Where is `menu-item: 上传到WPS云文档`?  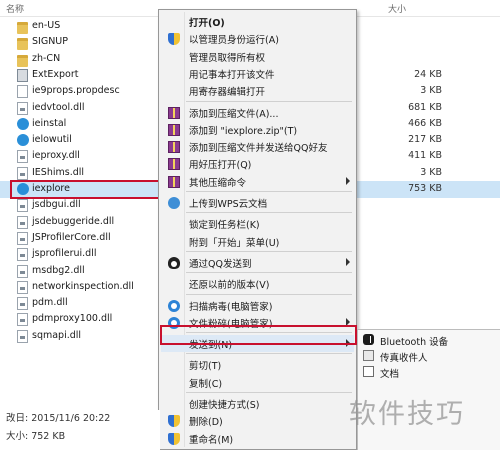
menu-item: 上传到WPS云文档 is located at coordinates (257, 202).